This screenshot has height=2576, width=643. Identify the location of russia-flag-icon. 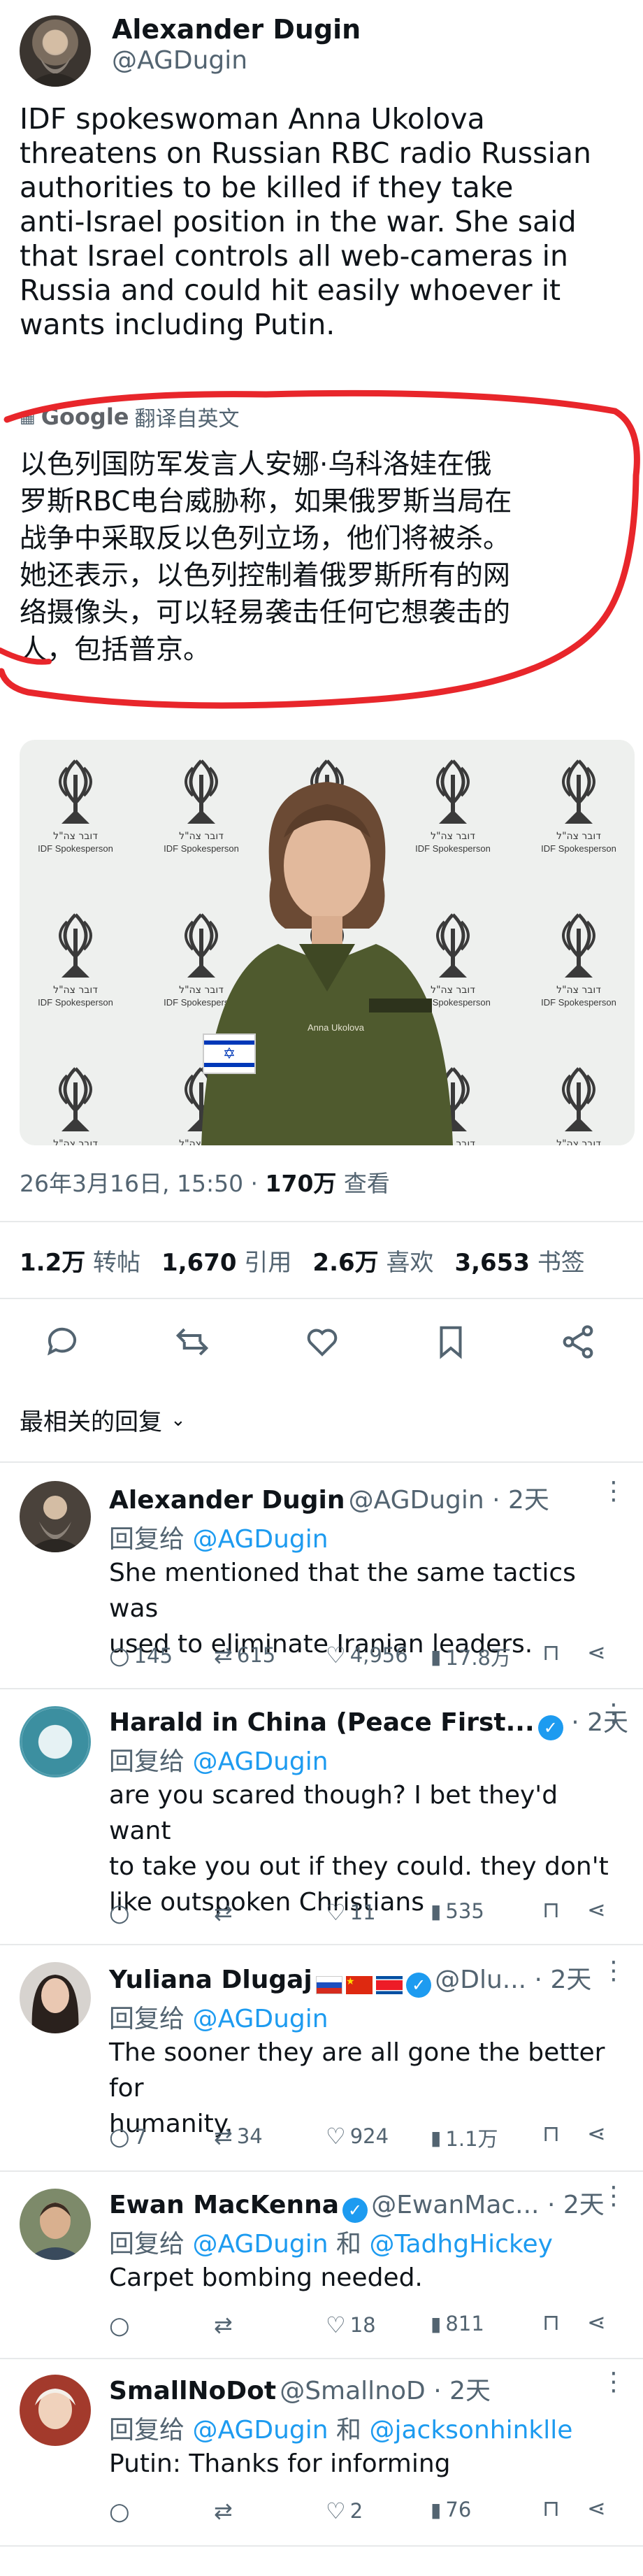
(328, 1984).